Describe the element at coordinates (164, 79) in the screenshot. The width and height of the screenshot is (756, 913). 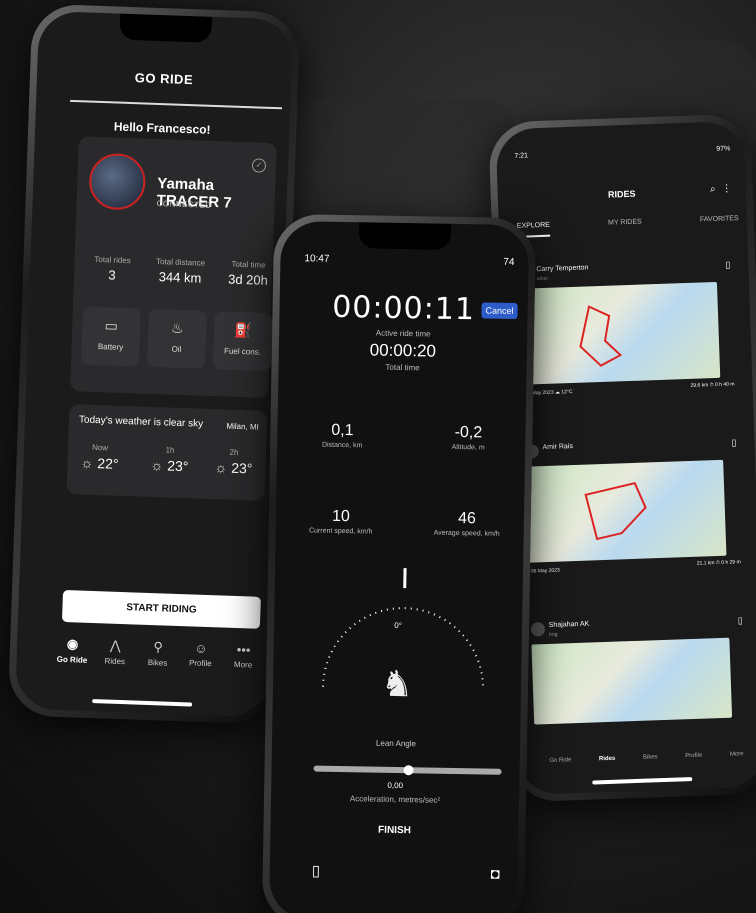
I see `page-title: GO RIDE` at that location.